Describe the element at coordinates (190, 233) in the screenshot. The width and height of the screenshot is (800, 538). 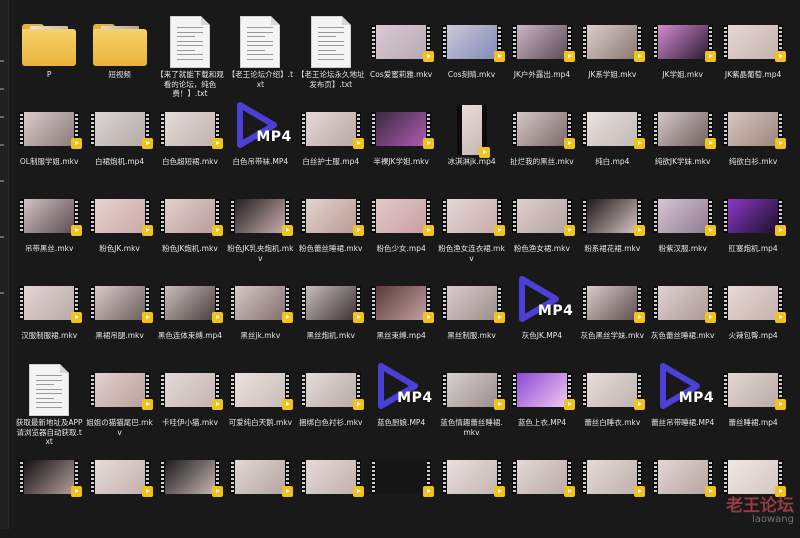
I see `video-file-item: 粉色JK炮机.mkv` at that location.